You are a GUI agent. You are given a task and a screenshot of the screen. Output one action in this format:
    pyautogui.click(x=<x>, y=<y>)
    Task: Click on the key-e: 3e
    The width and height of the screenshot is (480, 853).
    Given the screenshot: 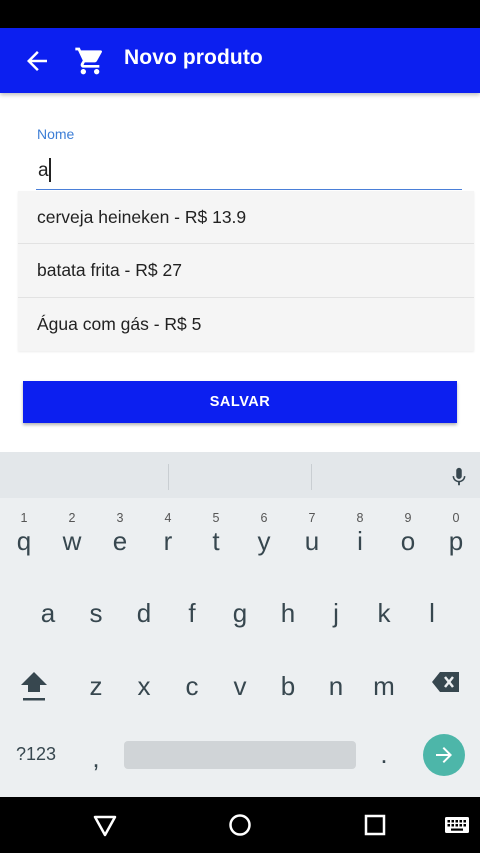 What is the action you would take?
    pyautogui.click(x=120, y=537)
    